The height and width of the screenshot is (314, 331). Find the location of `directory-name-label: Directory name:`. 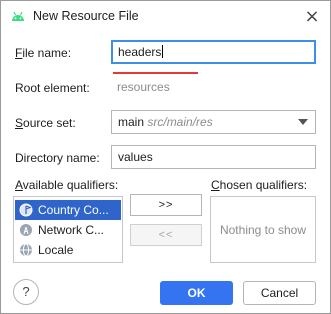

directory-name-label: Directory name: is located at coordinates (57, 158).